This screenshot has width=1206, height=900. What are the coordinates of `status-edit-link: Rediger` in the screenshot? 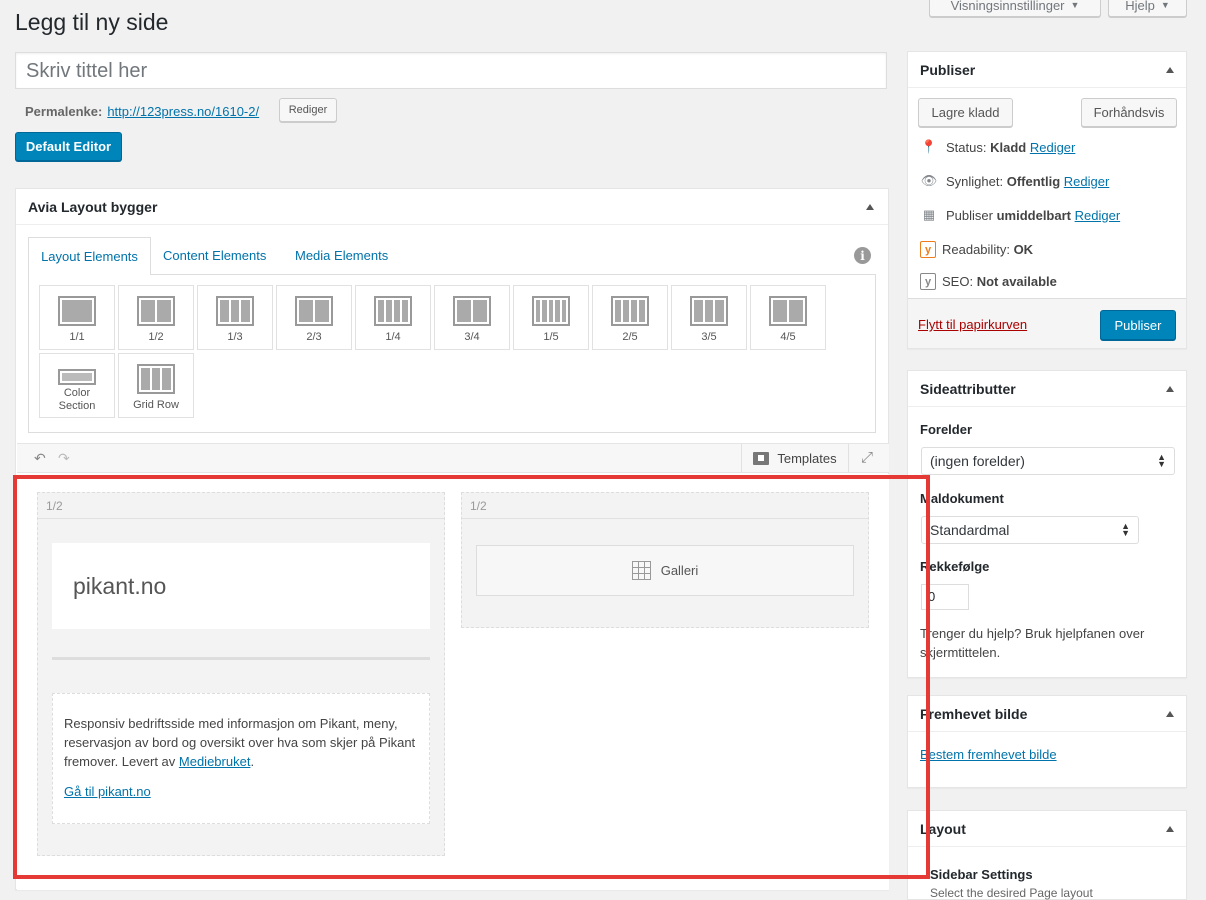 It's located at (1053, 147).